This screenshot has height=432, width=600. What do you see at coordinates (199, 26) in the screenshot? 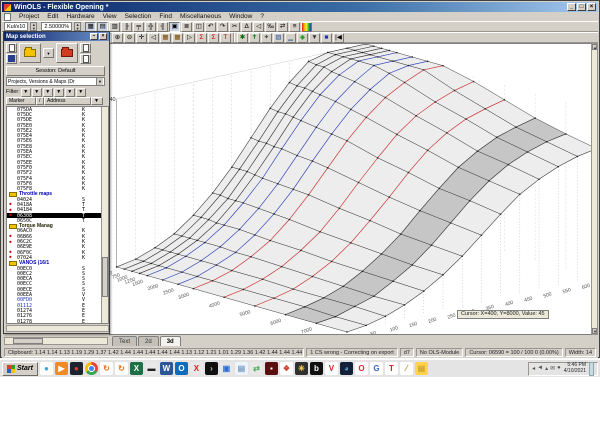
I see `columns-icon: ◫` at bounding box center [199, 26].